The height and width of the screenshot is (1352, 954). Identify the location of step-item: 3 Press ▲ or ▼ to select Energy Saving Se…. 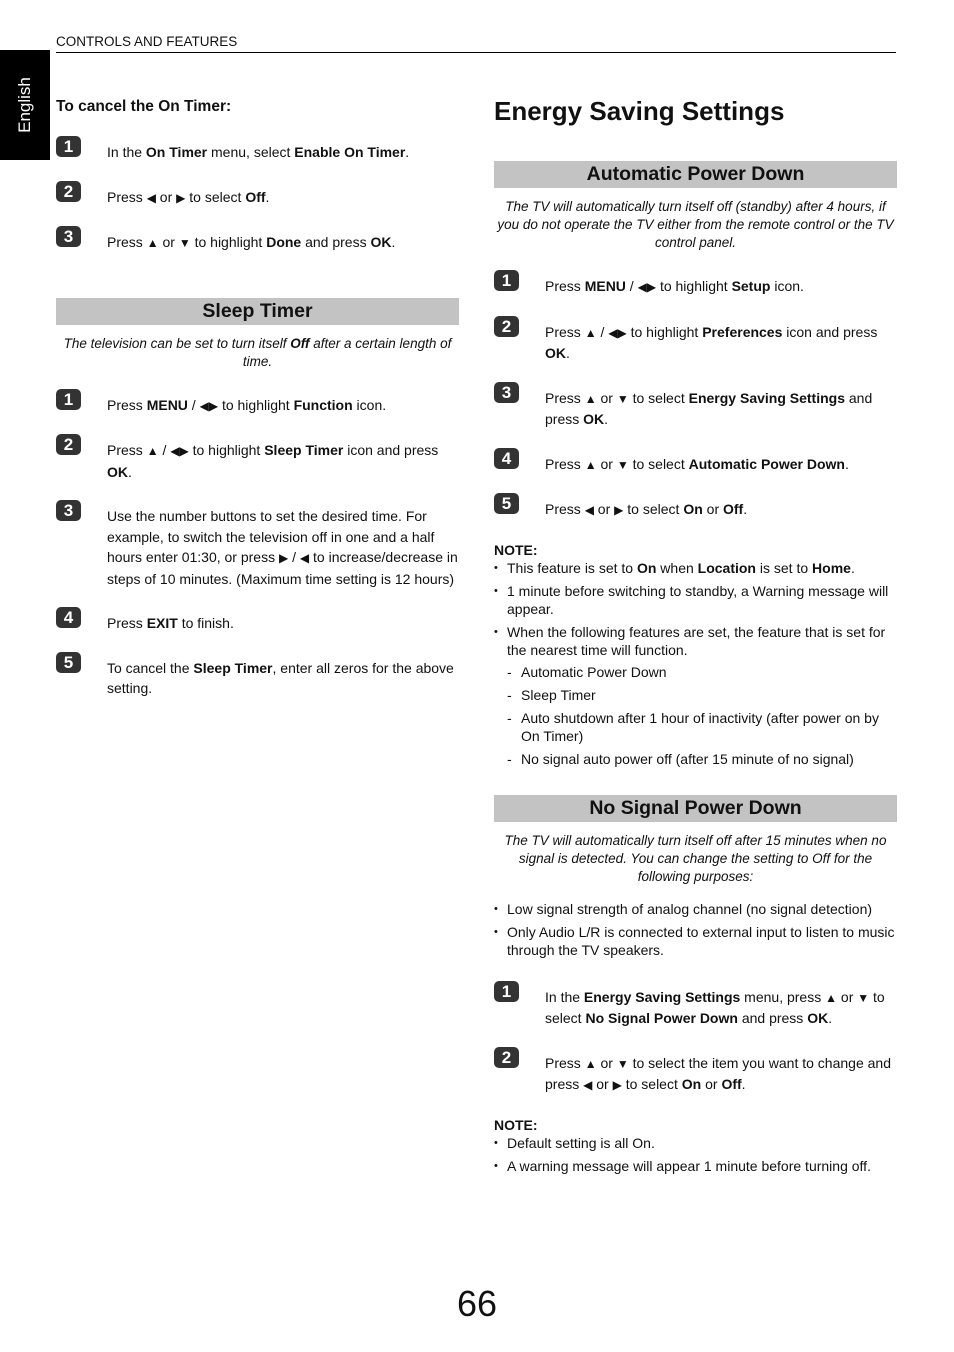
(695, 405).